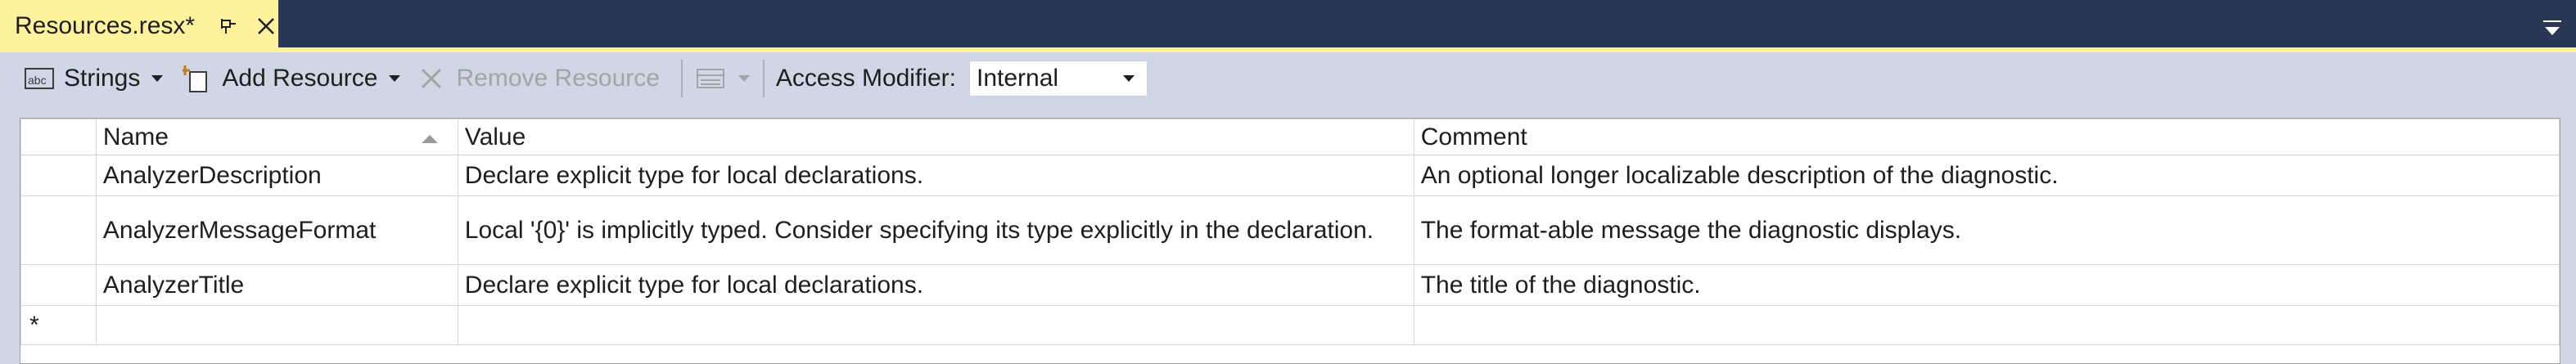 This screenshot has width=2576, height=364. Describe the element at coordinates (276, 137) in the screenshot. I see `column-header-name: Name` at that location.